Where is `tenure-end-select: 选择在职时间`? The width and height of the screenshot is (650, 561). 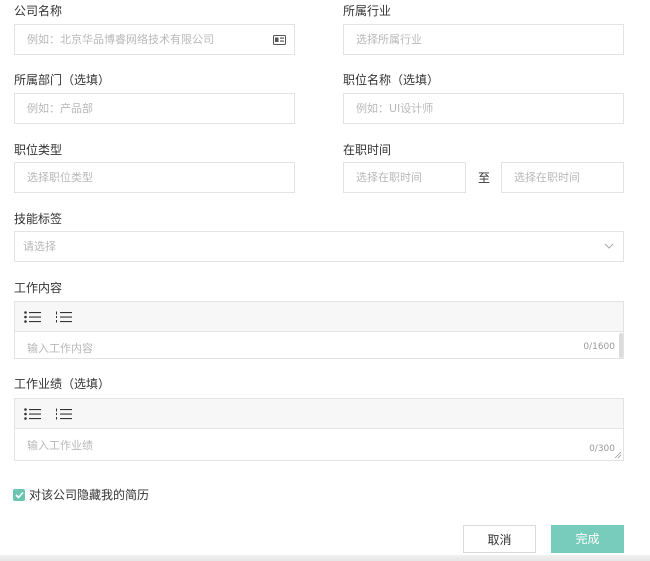 tenure-end-select: 选择在职时间 is located at coordinates (562, 177).